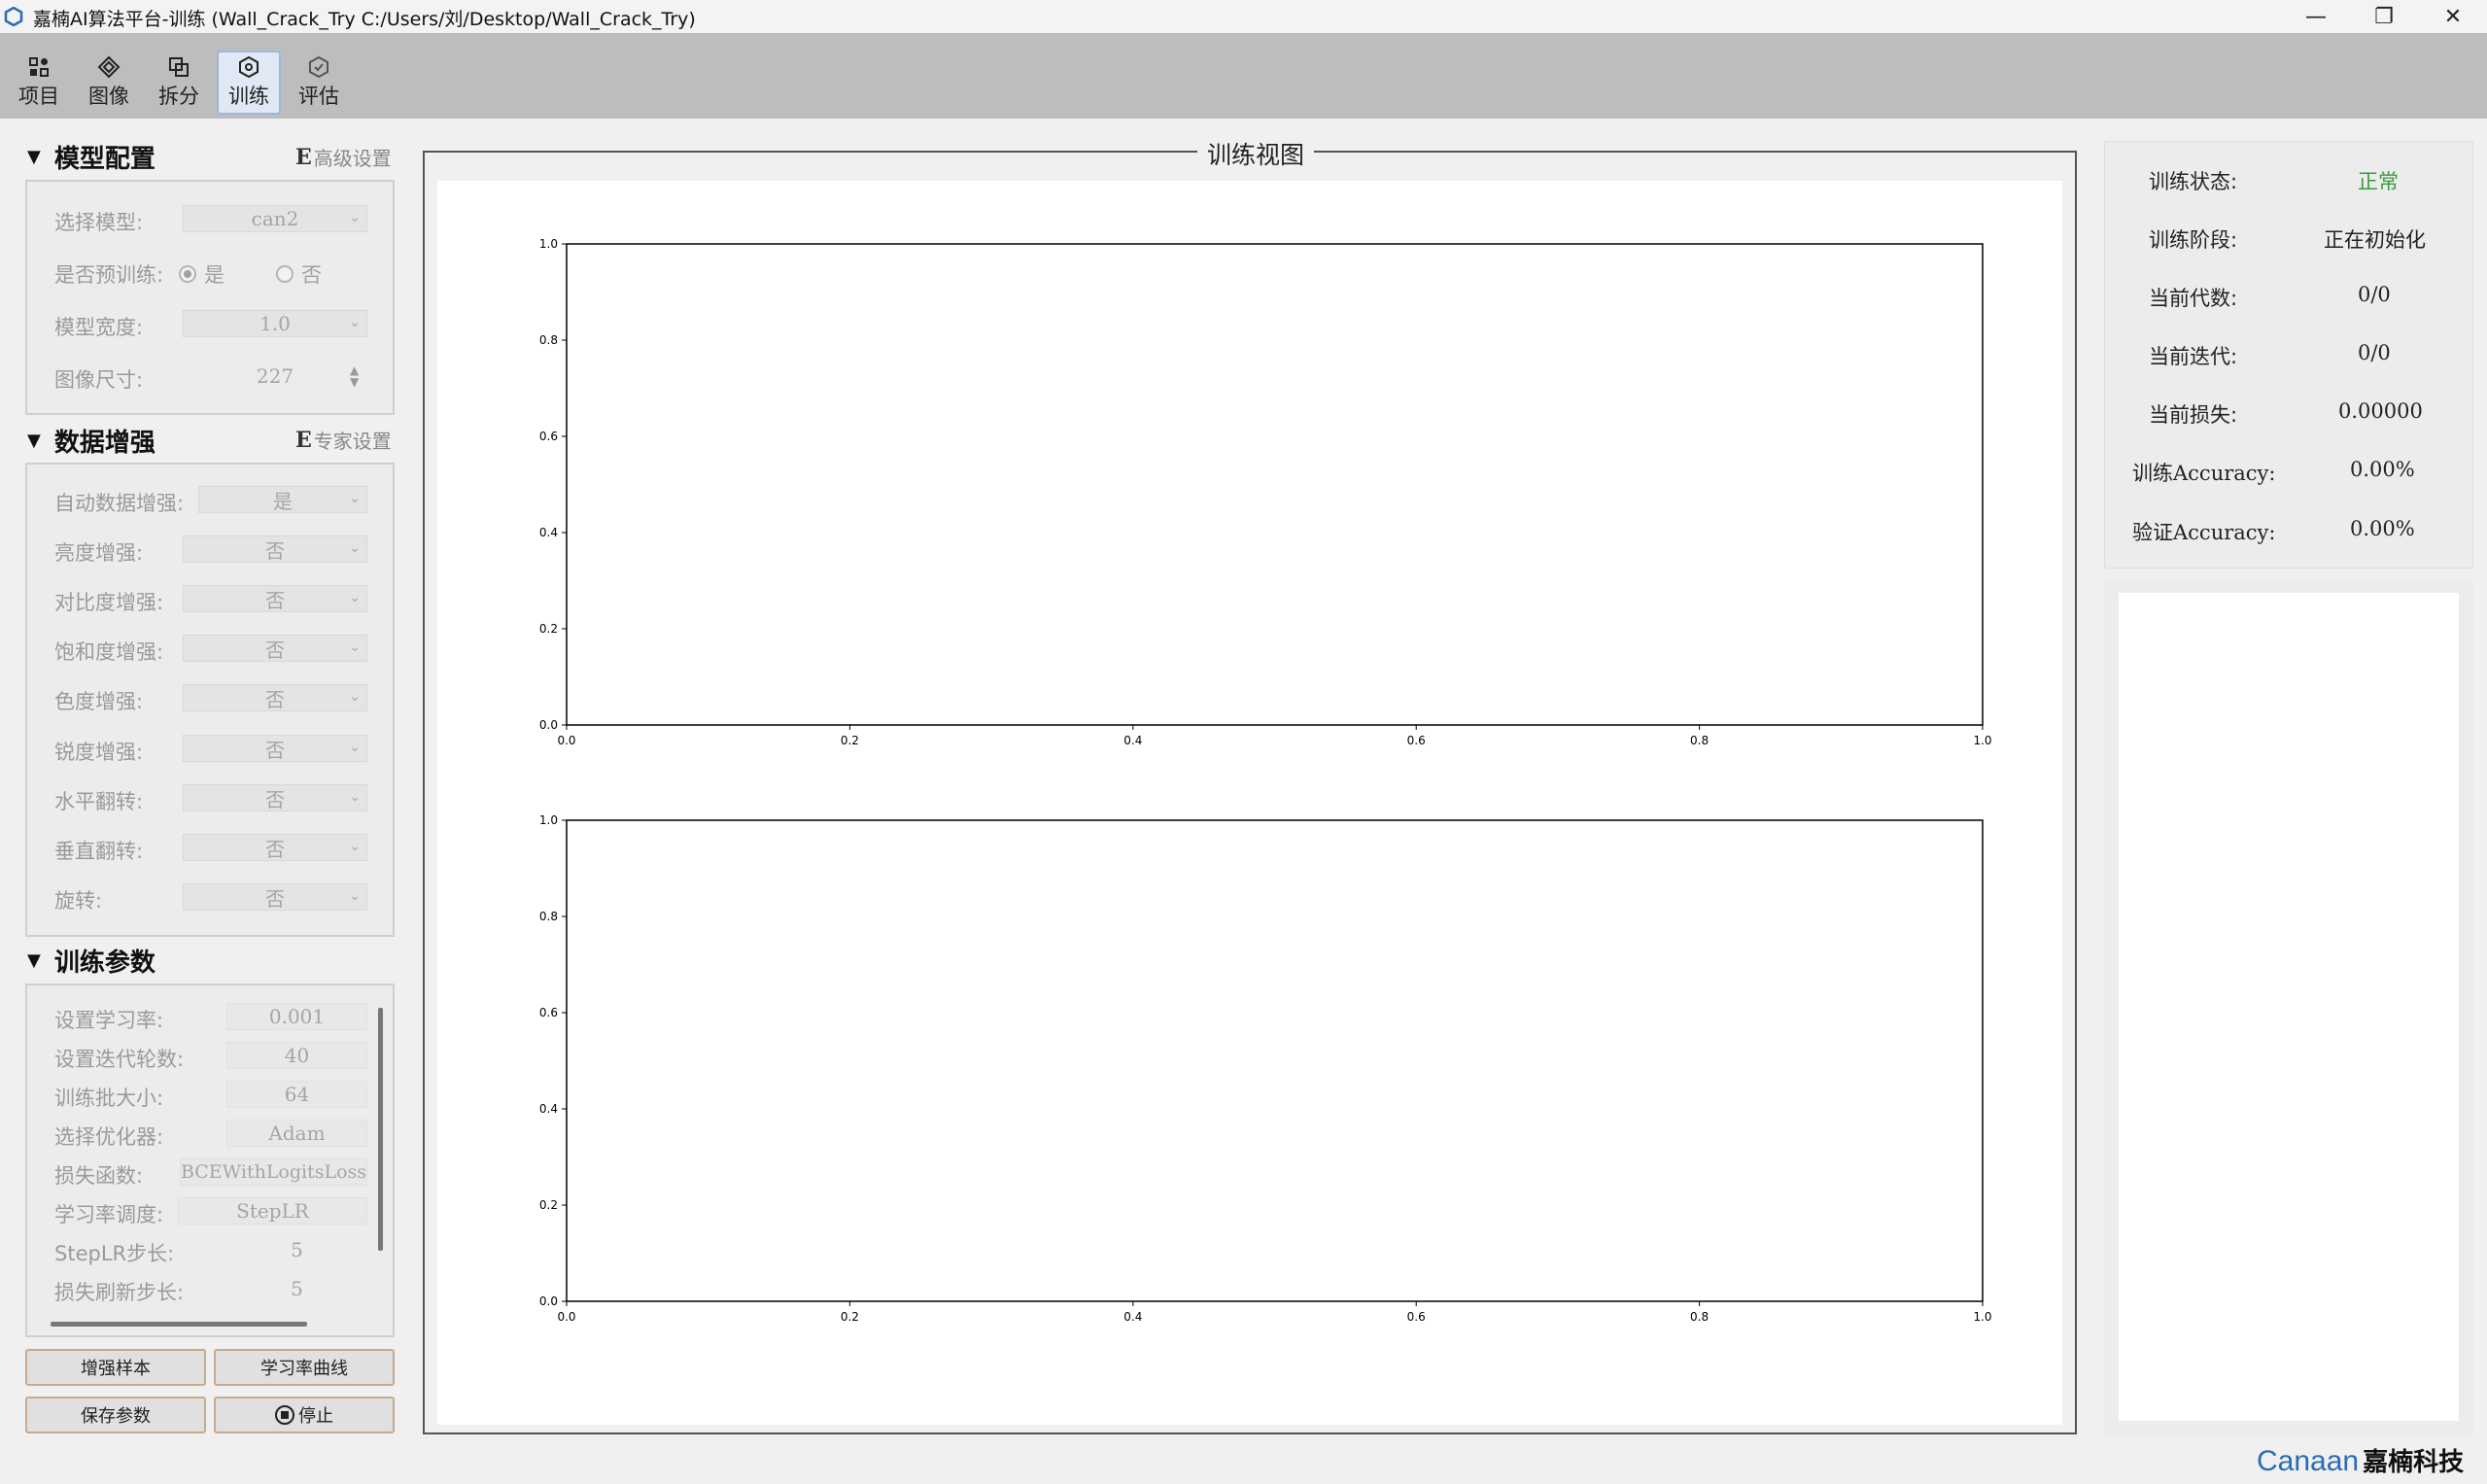 The height and width of the screenshot is (1484, 2487). What do you see at coordinates (296, 1055) in the screenshot?
I see `param-input: 40` at bounding box center [296, 1055].